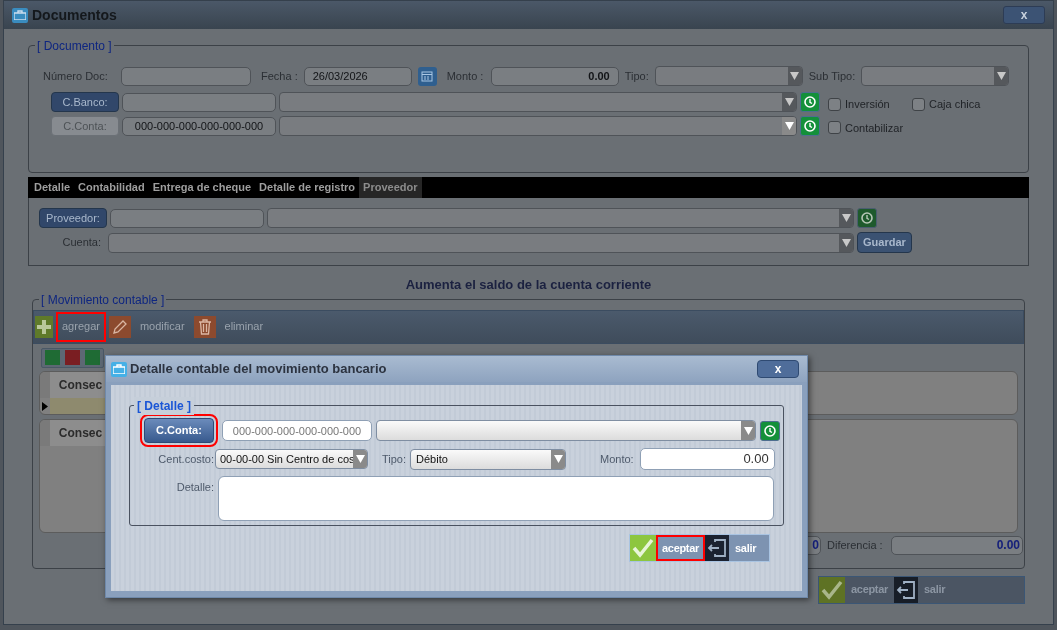 The height and width of the screenshot is (630, 1057). Describe the element at coordinates (390, 187) in the screenshot. I see `tab: Proveedor` at that location.